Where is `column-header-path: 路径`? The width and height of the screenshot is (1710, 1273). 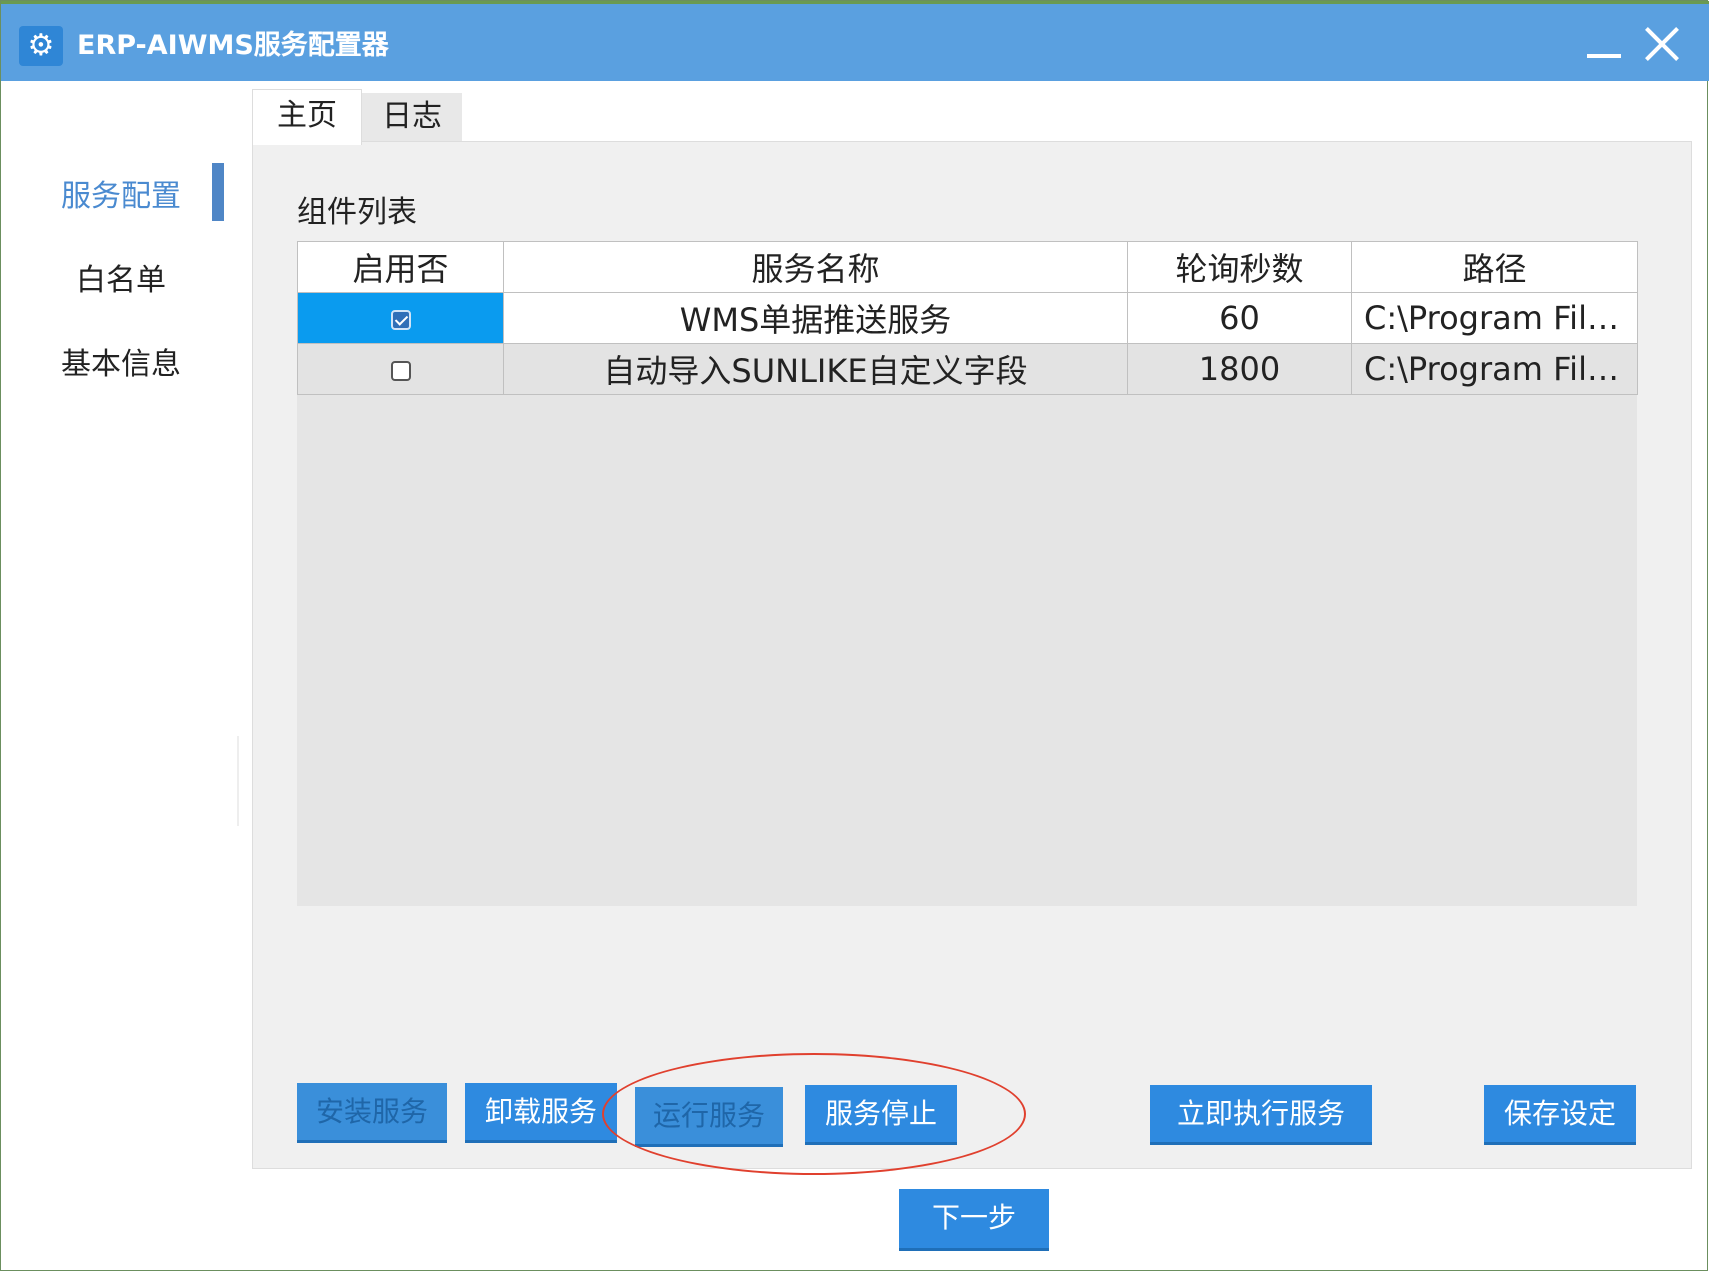 column-header-path: 路径 is located at coordinates (1494, 267).